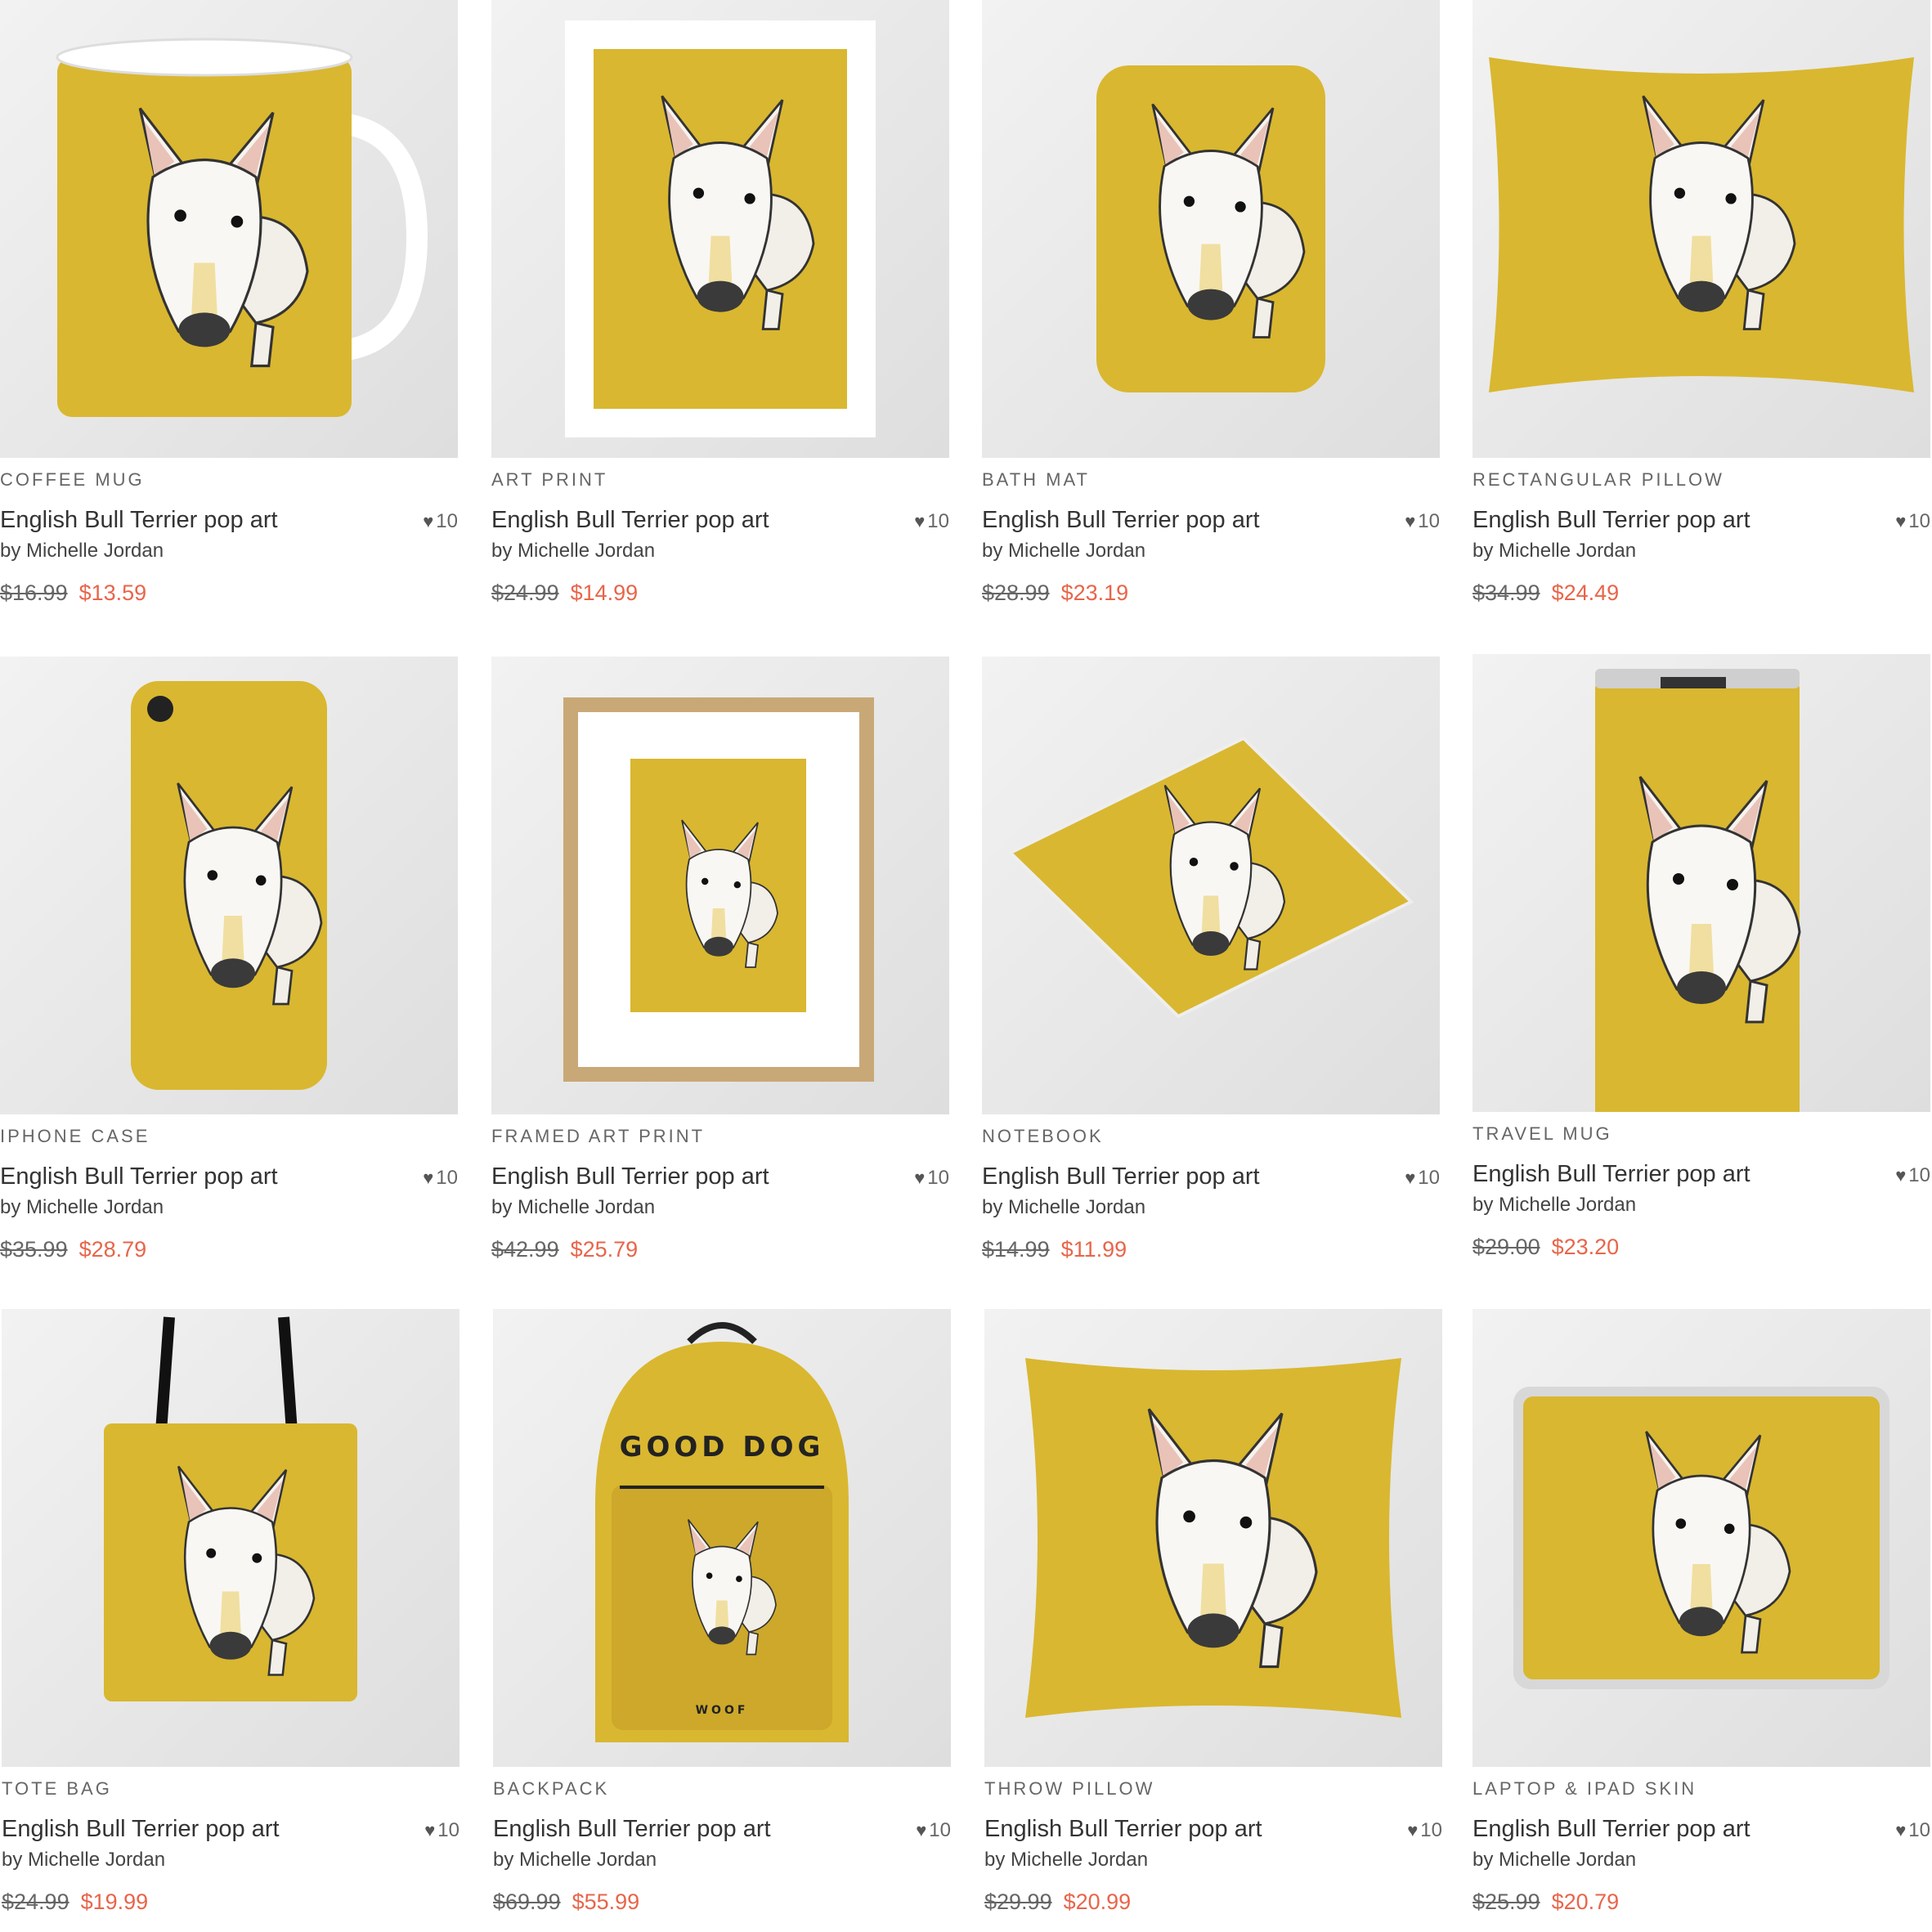 This screenshot has width=1932, height=1932. I want to click on sale-price: $19.99, so click(114, 1901).